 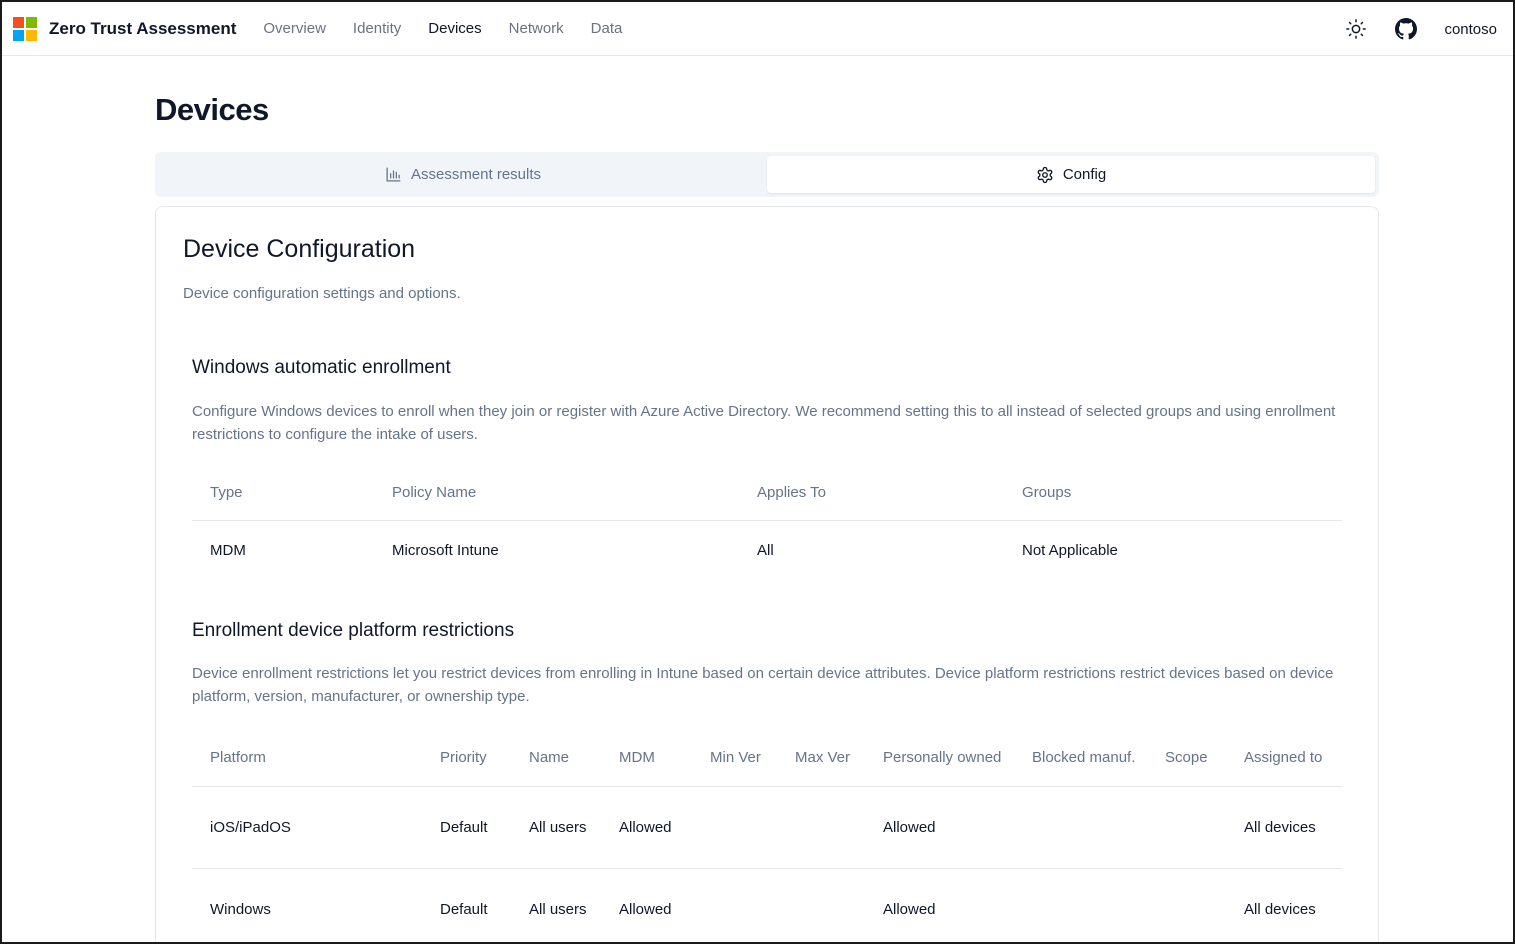 What do you see at coordinates (18, 22) in the screenshot?
I see `logo-square-red` at bounding box center [18, 22].